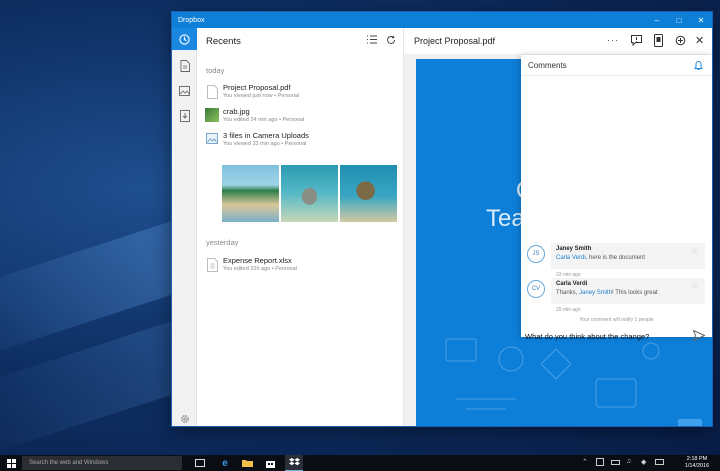 The height and width of the screenshot is (471, 720). Describe the element at coordinates (547, 65) in the screenshot. I see `comments-title: Comments` at that location.